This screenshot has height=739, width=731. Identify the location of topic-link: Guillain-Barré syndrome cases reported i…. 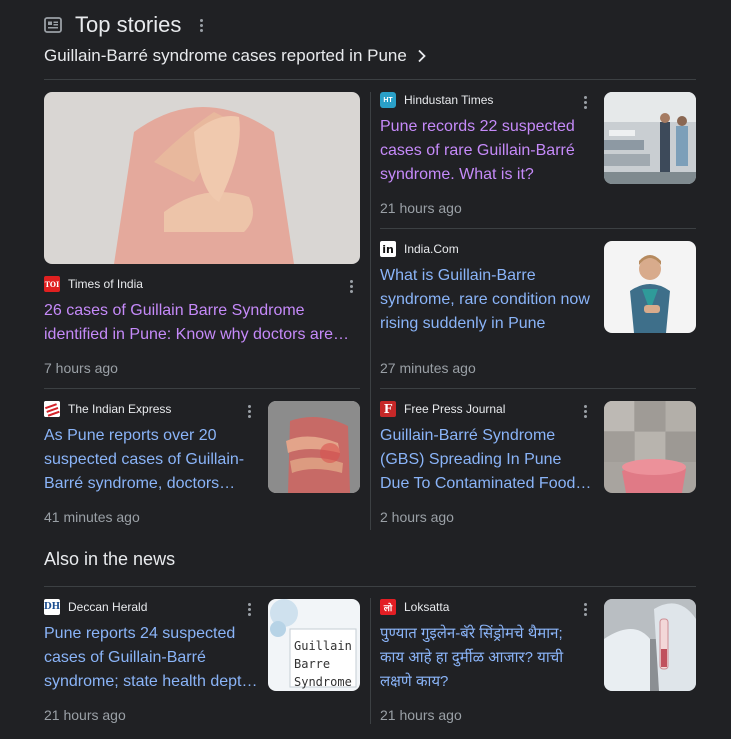
(235, 56).